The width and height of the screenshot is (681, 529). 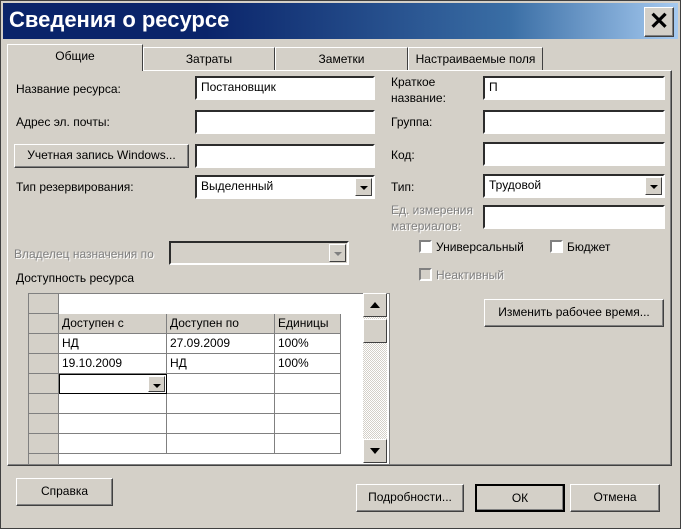 I want to click on close-button: ✕, so click(x=659, y=22).